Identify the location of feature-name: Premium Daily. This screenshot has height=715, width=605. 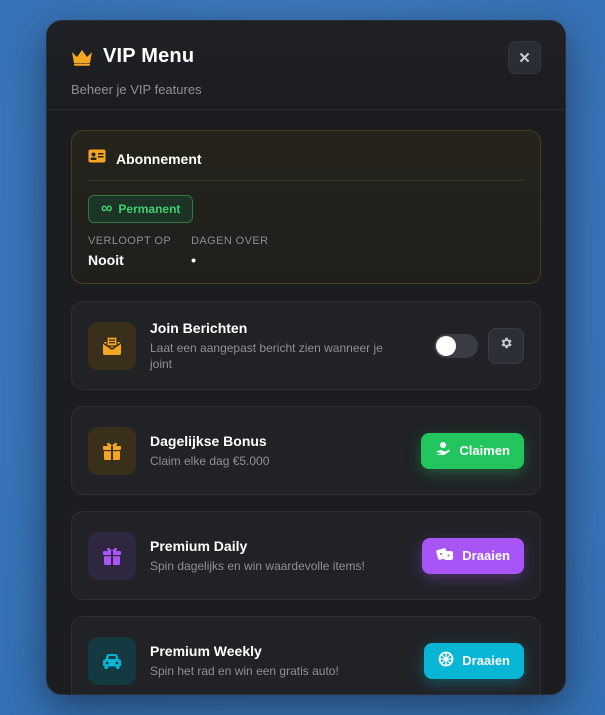
(199, 545).